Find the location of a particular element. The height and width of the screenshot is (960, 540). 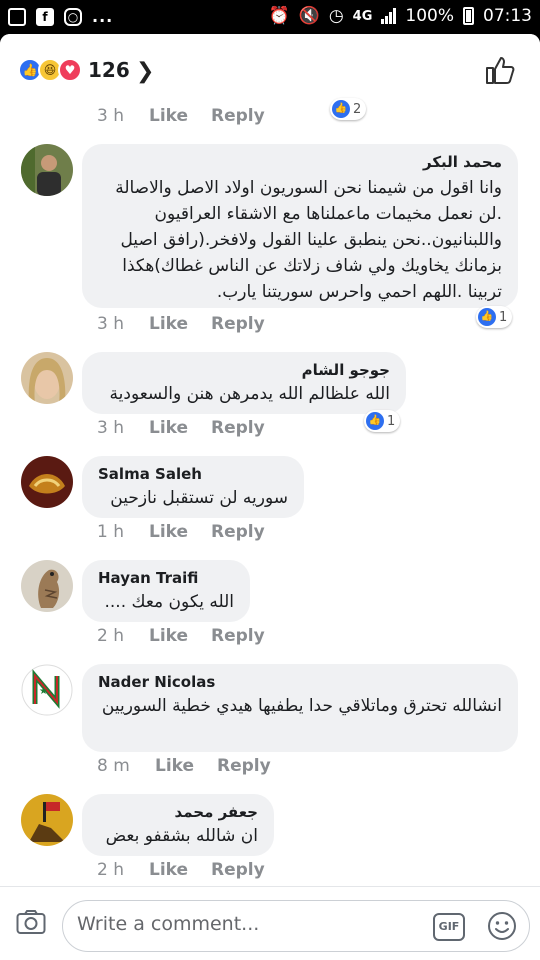

reaction-badge: 👍 2 is located at coordinates (348, 109).